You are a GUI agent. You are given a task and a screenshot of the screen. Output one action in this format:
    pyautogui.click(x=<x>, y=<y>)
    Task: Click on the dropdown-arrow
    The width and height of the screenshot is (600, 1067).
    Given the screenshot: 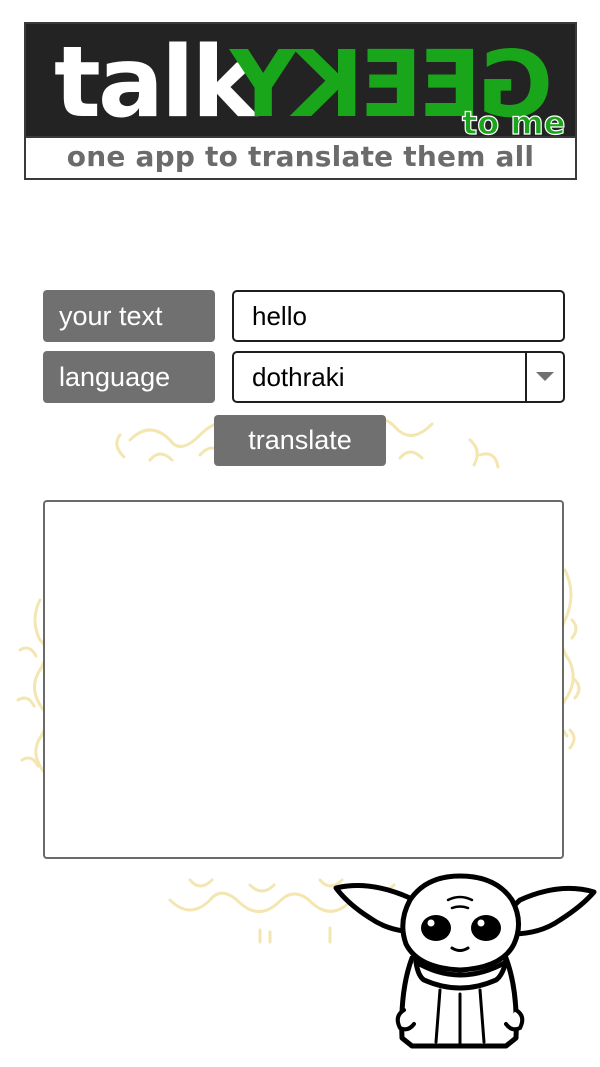 What is the action you would take?
    pyautogui.click(x=544, y=377)
    